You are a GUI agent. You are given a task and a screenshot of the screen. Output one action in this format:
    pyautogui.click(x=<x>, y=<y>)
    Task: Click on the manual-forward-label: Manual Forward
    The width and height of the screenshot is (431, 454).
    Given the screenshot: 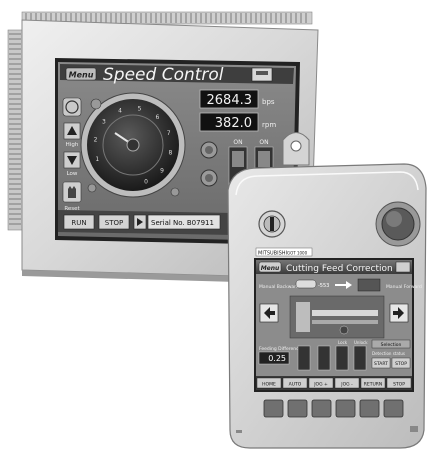 What is the action you would take?
    pyautogui.click(x=404, y=287)
    